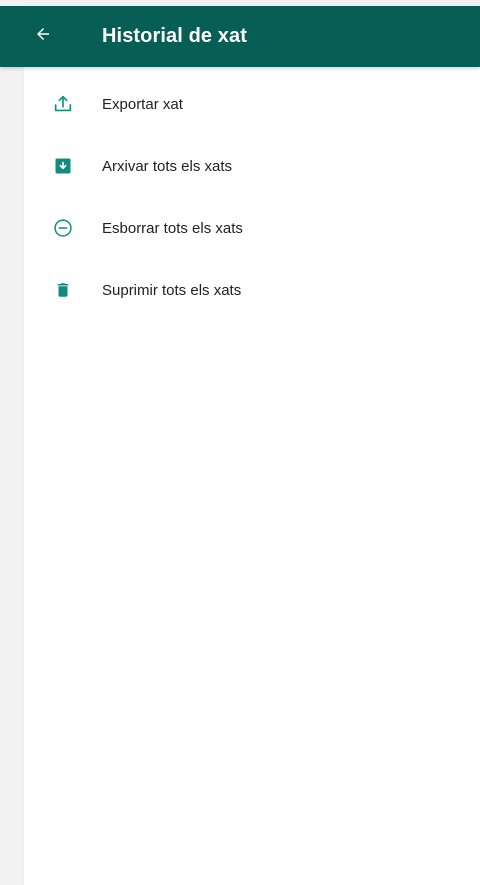  I want to click on trash-icon, so click(63, 290).